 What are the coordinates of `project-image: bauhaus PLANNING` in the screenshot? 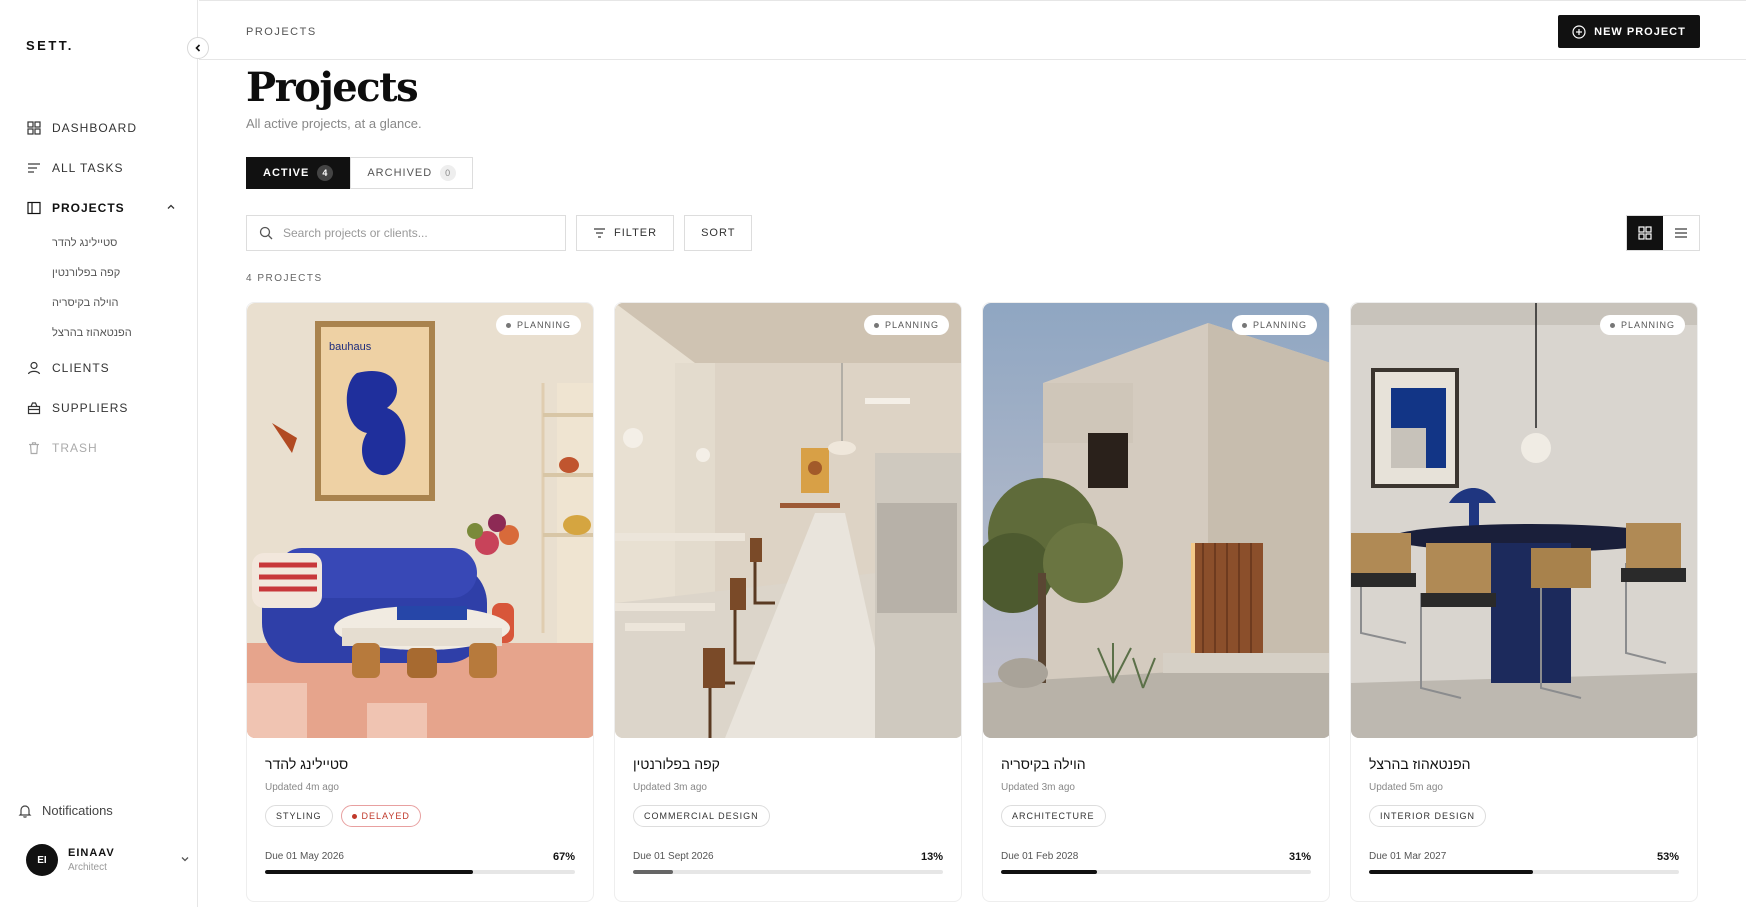 It's located at (420, 520).